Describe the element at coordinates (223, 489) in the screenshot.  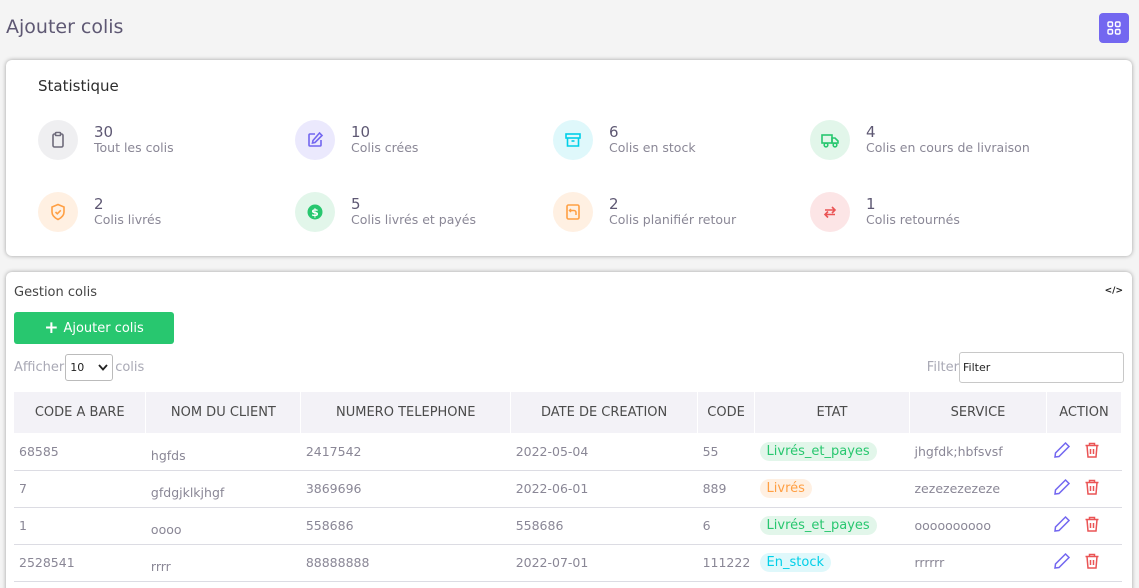
I see `cell-client-name: gfdgjklkjhgf` at that location.